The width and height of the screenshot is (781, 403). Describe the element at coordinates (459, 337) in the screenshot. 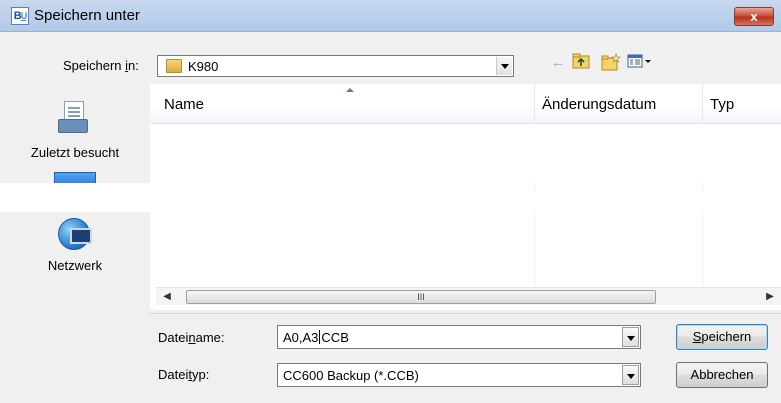

I see `filename-input: A0,A3 CCB` at that location.